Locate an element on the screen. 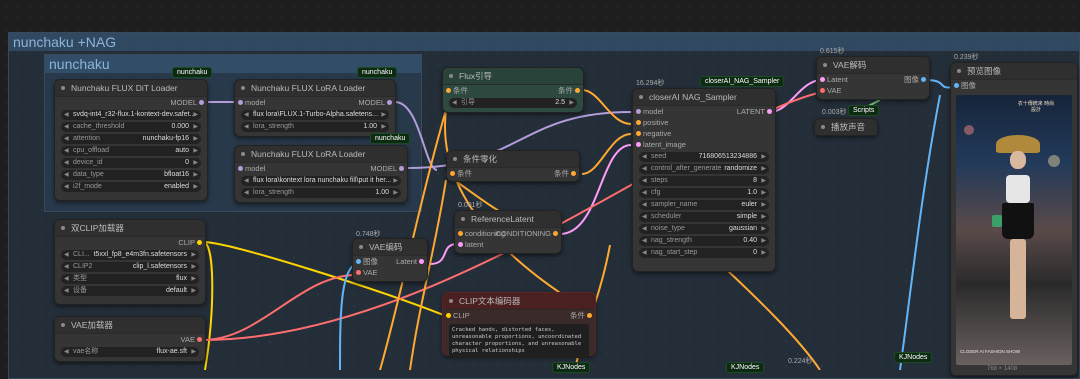 This screenshot has height=379, width=1080. widget-noise-type: noise_type gaussian is located at coordinates (704, 229).